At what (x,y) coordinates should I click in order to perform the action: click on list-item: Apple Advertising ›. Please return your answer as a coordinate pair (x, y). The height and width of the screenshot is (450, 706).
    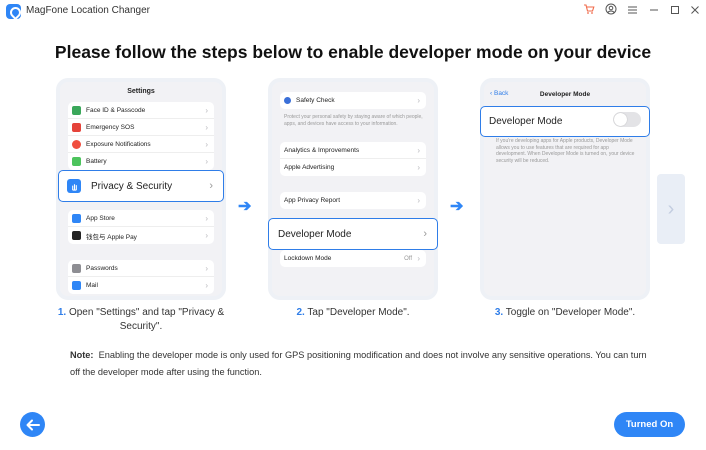
    Looking at the image, I should click on (352, 167).